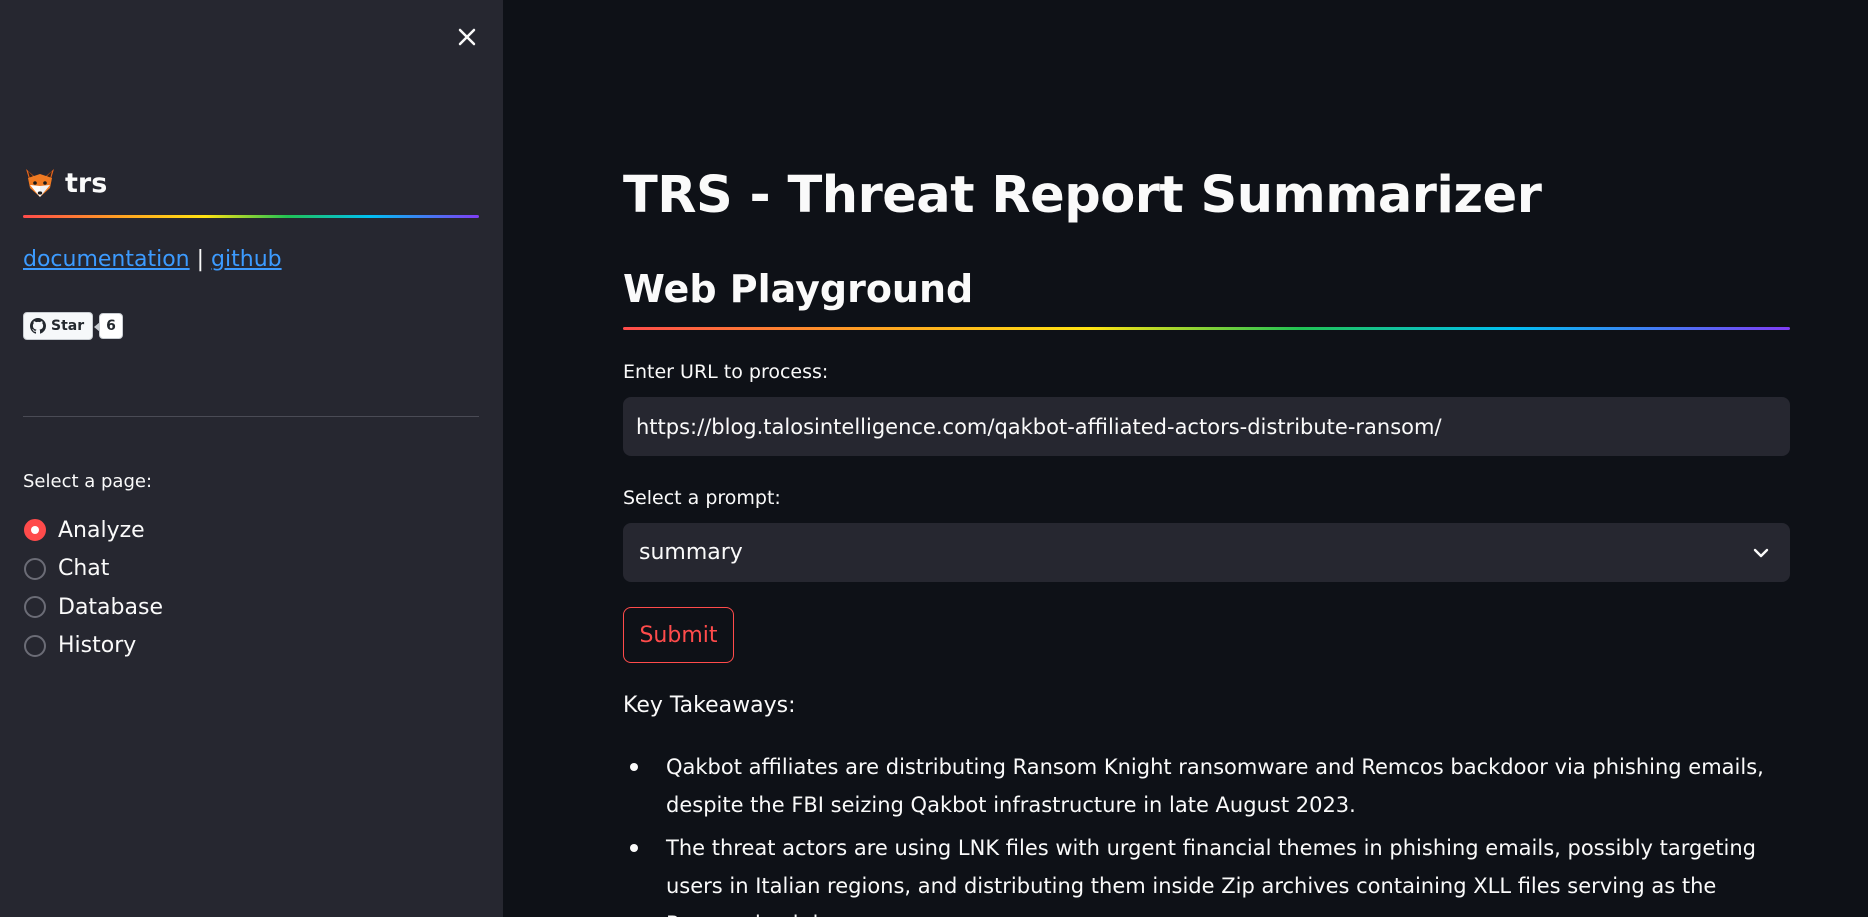  Describe the element at coordinates (251, 216) in the screenshot. I see `sidebar-rainbow-divider` at that location.